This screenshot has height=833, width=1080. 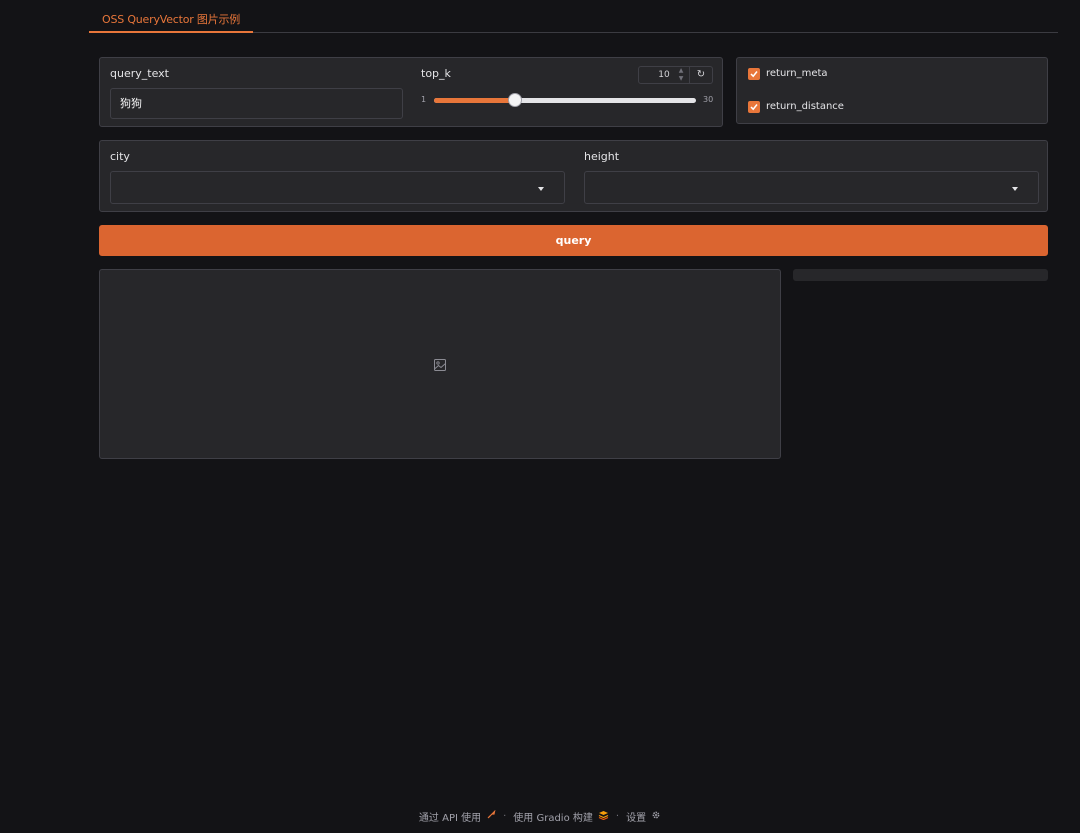 What do you see at coordinates (491, 816) in the screenshot?
I see `rocket-icon` at bounding box center [491, 816].